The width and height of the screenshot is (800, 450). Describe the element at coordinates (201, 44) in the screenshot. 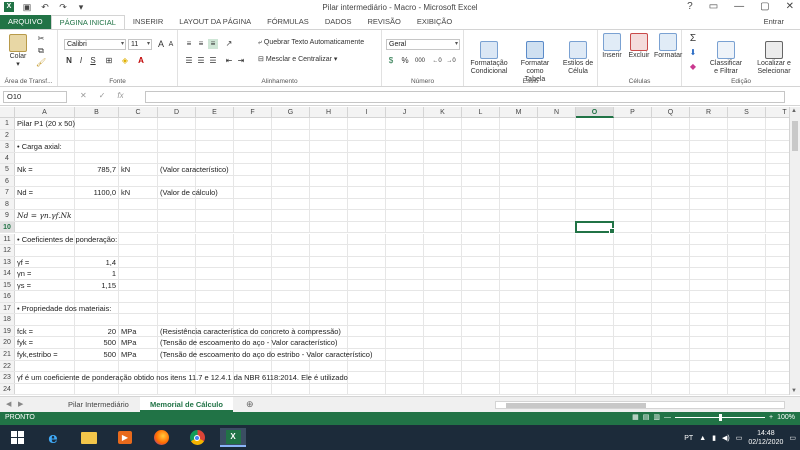

I see `align-middle-icon: ≡` at that location.